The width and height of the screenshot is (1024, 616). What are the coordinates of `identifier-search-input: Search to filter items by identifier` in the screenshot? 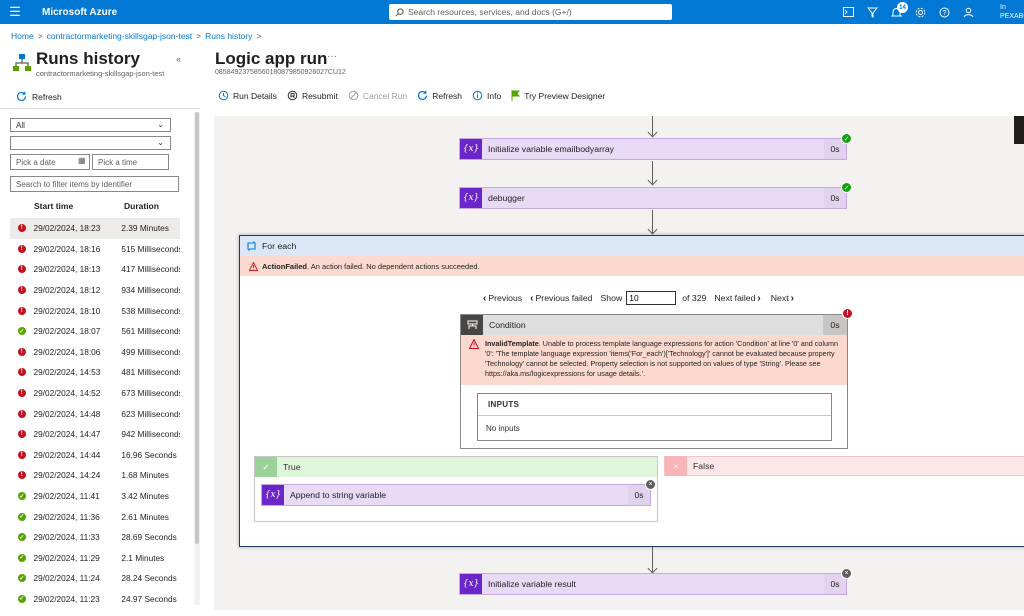 It's located at (94, 184).